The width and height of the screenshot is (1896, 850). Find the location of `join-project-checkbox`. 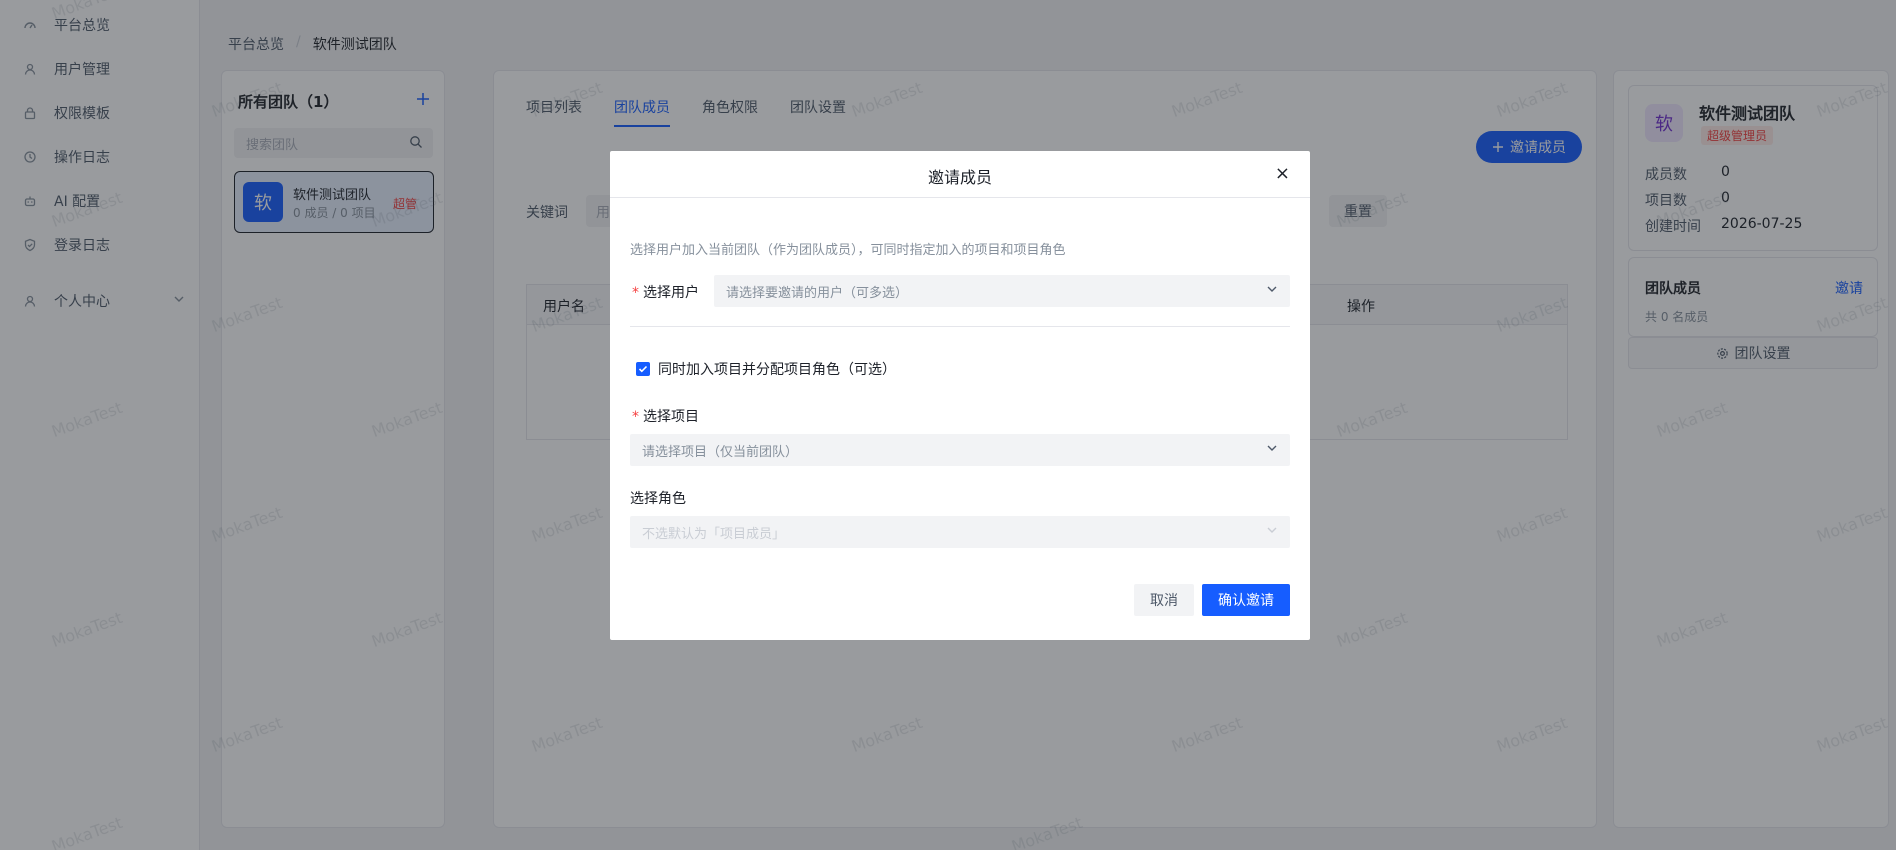

join-project-checkbox is located at coordinates (643, 369).